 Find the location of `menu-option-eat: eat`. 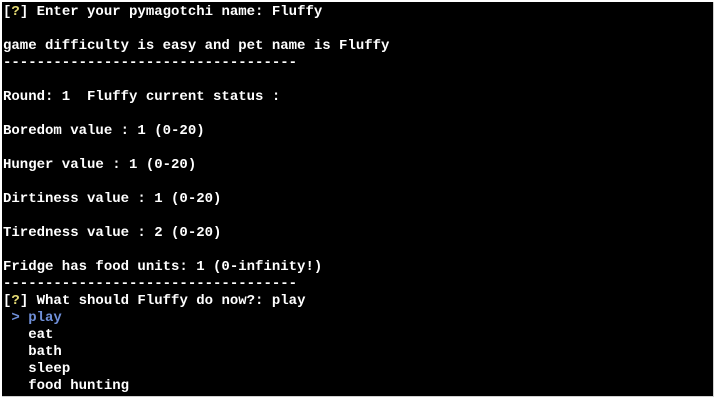

menu-option-eat: eat is located at coordinates (28, 335).